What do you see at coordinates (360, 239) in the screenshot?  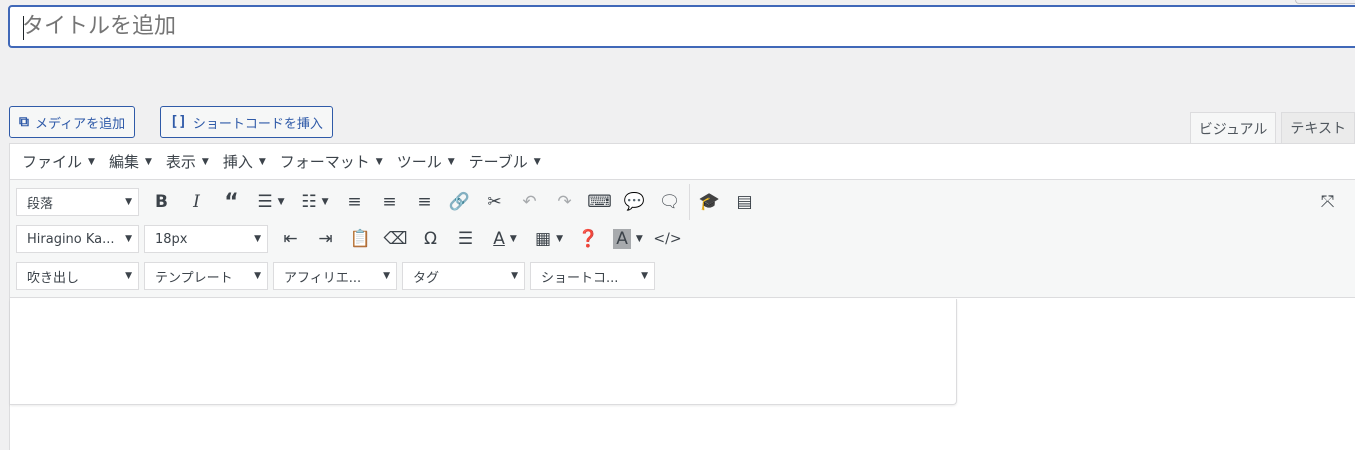 I see `paste-text-icon: 📋` at bounding box center [360, 239].